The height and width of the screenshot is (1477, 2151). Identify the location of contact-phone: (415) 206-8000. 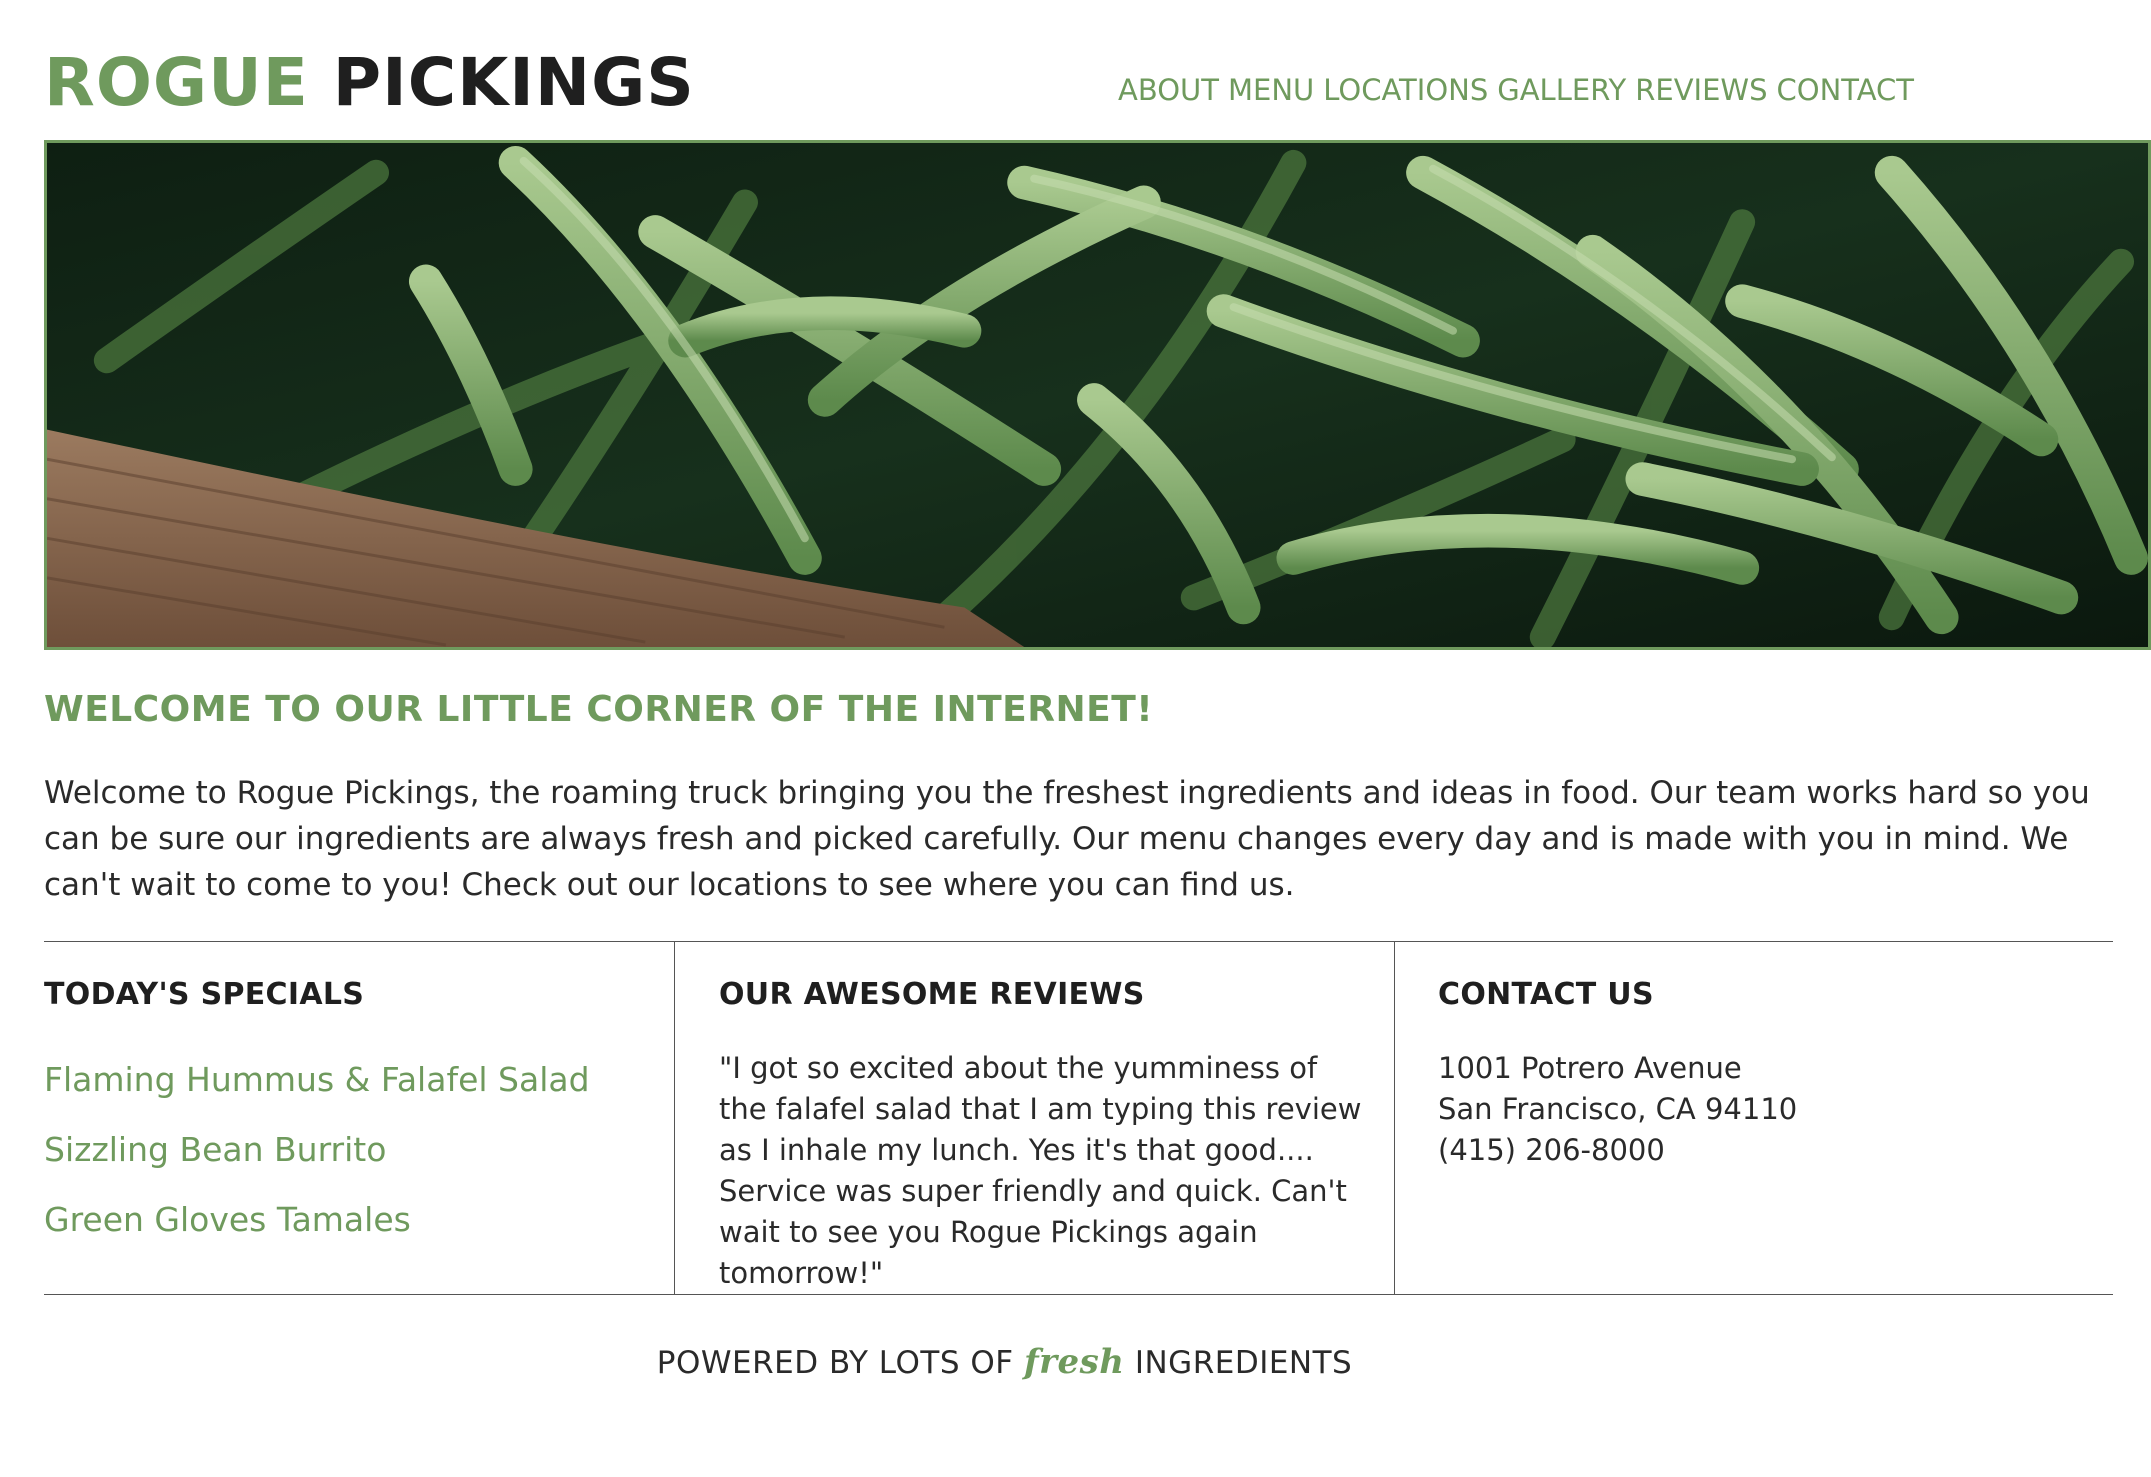
(1617, 1150).